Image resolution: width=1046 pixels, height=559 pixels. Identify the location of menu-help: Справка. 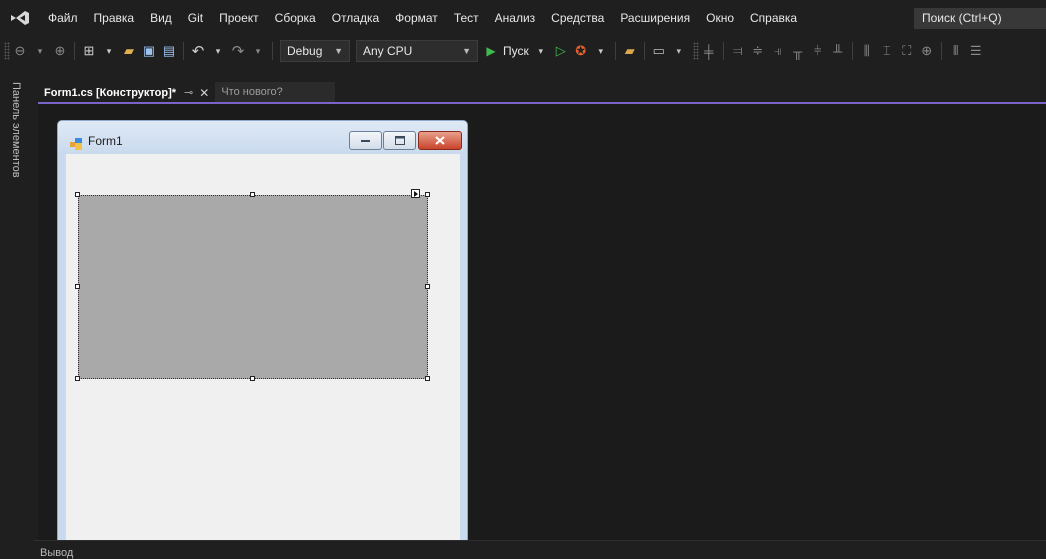
(773, 18).